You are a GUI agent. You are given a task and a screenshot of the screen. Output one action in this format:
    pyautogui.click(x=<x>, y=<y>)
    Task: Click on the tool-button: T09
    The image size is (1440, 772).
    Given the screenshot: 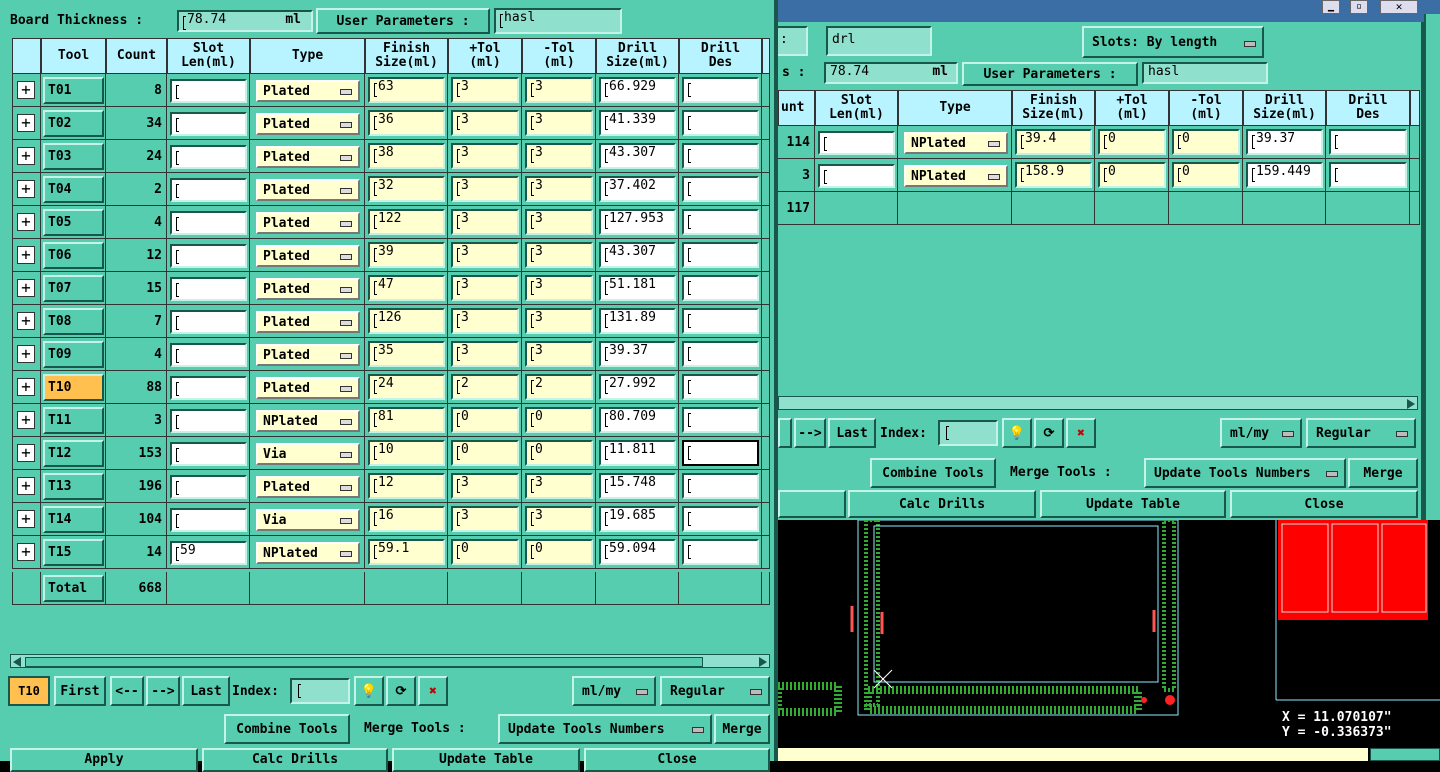 What is the action you would take?
    pyautogui.click(x=73, y=354)
    